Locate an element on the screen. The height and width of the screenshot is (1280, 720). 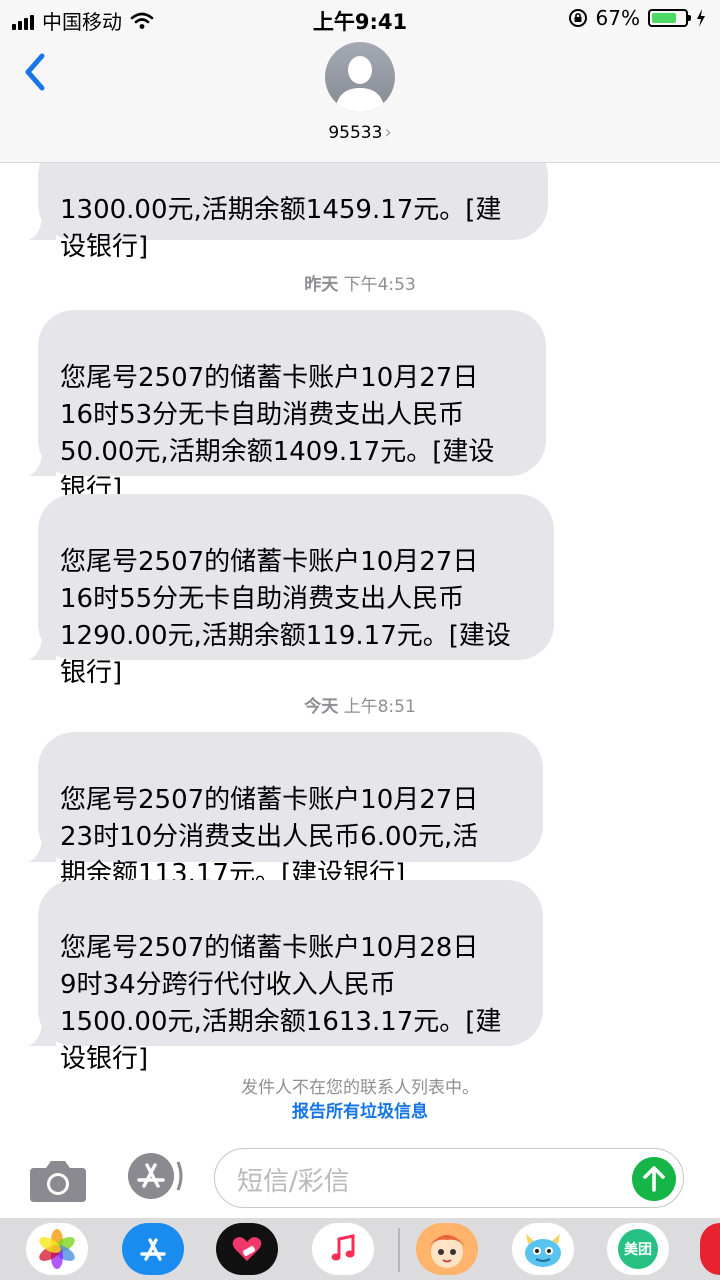
timestamp-yesterday: 昨天 下午4:53 is located at coordinates (360, 285).